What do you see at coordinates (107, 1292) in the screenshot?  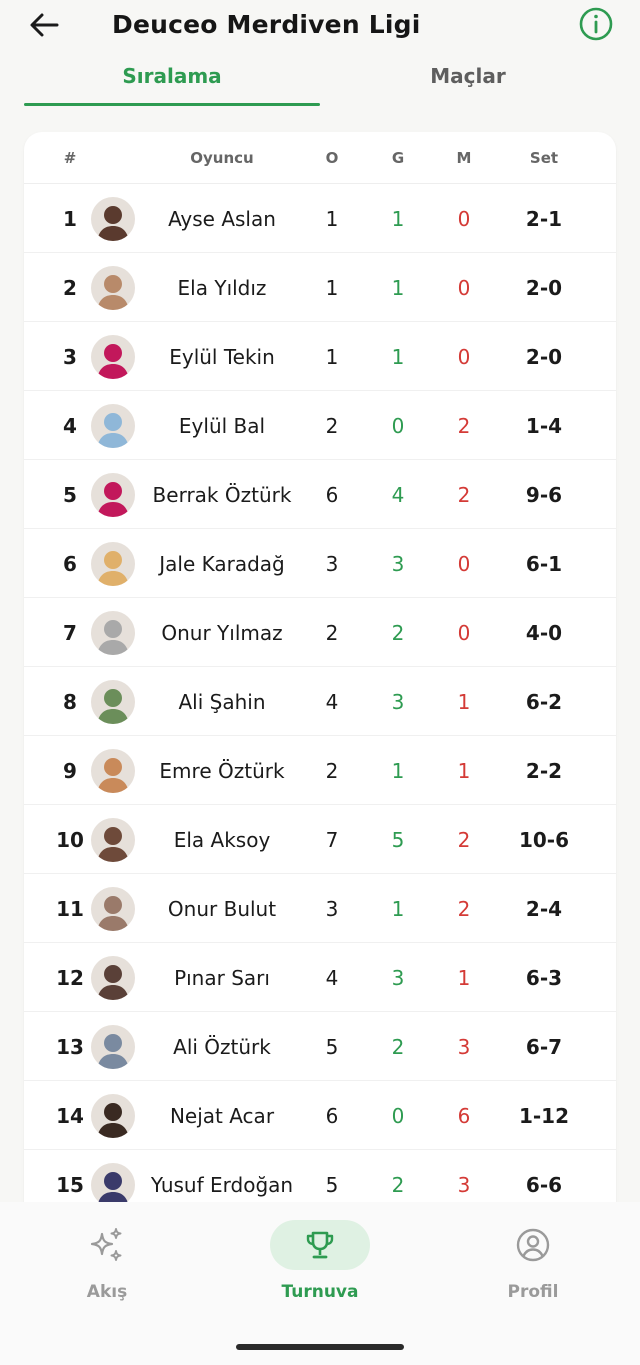 I see `nav-feed-label: Akış` at bounding box center [107, 1292].